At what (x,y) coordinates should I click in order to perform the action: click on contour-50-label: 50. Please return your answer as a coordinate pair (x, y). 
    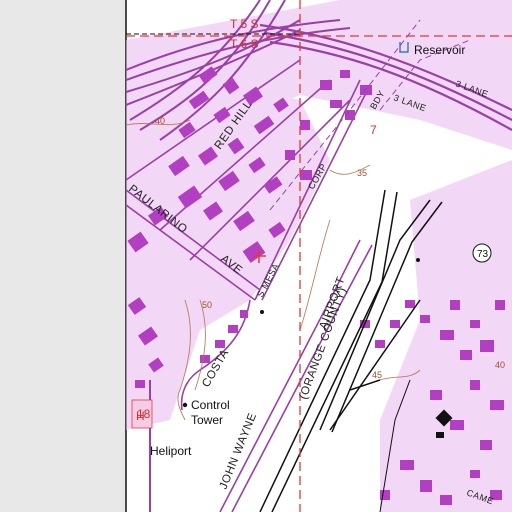
    Looking at the image, I should click on (207, 305).